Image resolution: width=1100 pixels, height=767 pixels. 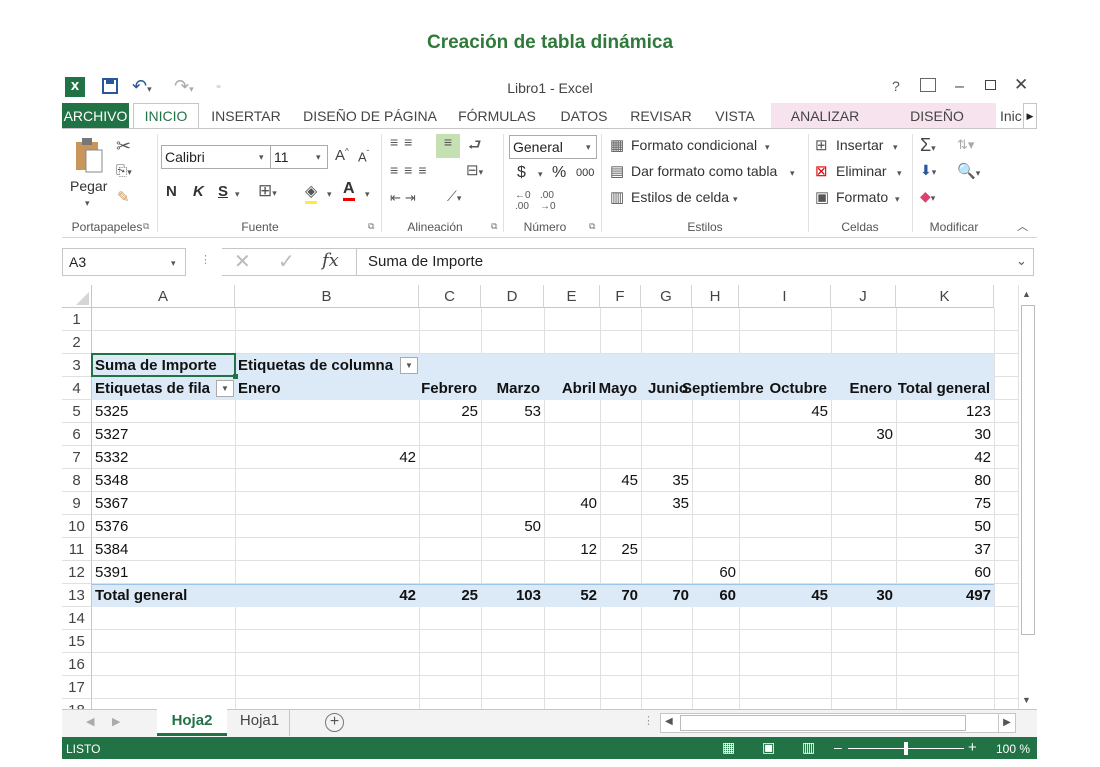 What do you see at coordinates (896, 86) in the screenshot?
I see `help-button: ?` at bounding box center [896, 86].